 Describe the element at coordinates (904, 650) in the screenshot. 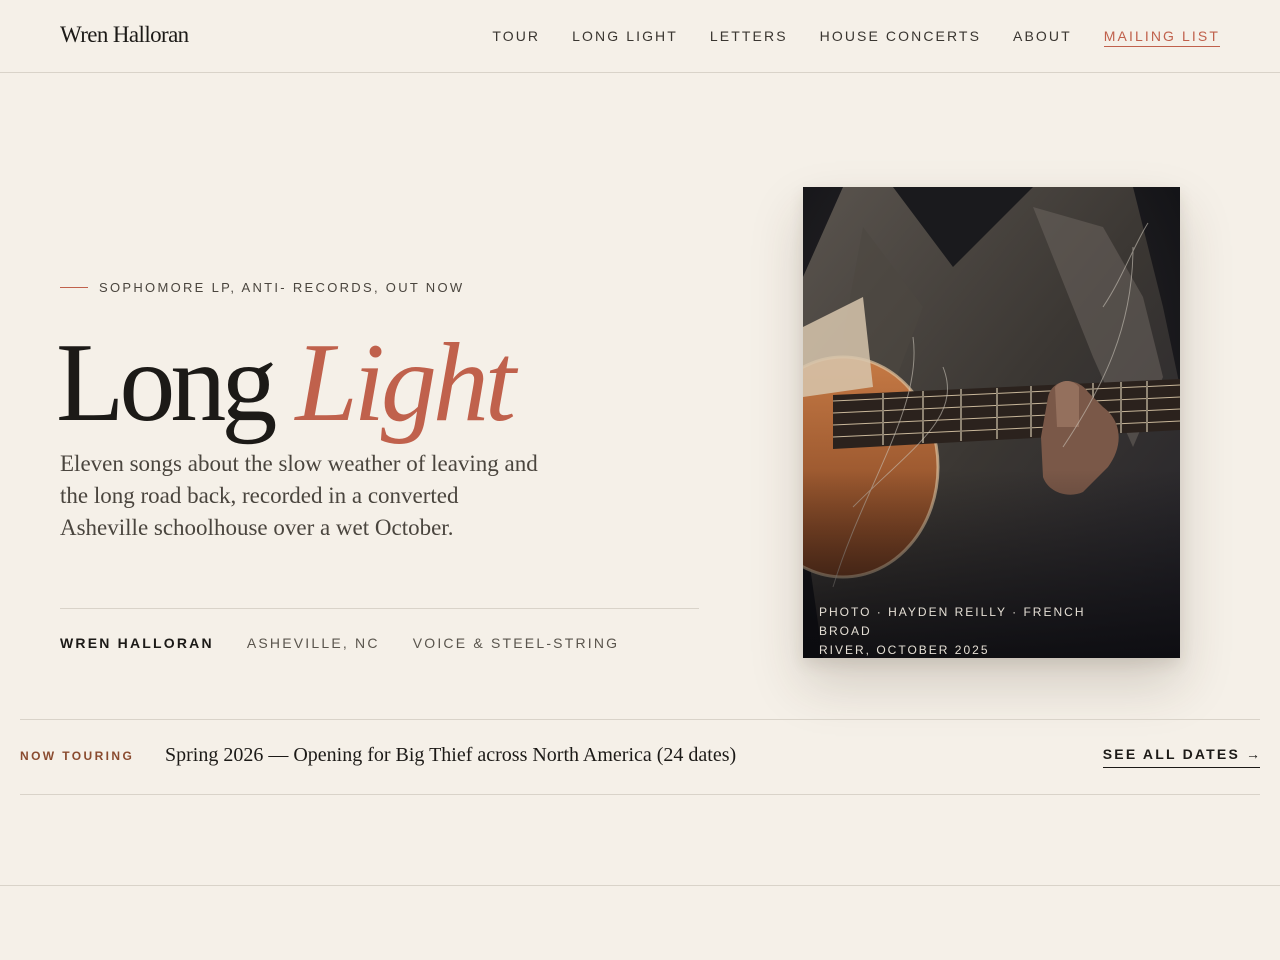

I see `photo-credit-line2: RIVER, OCTOBER 2025` at that location.